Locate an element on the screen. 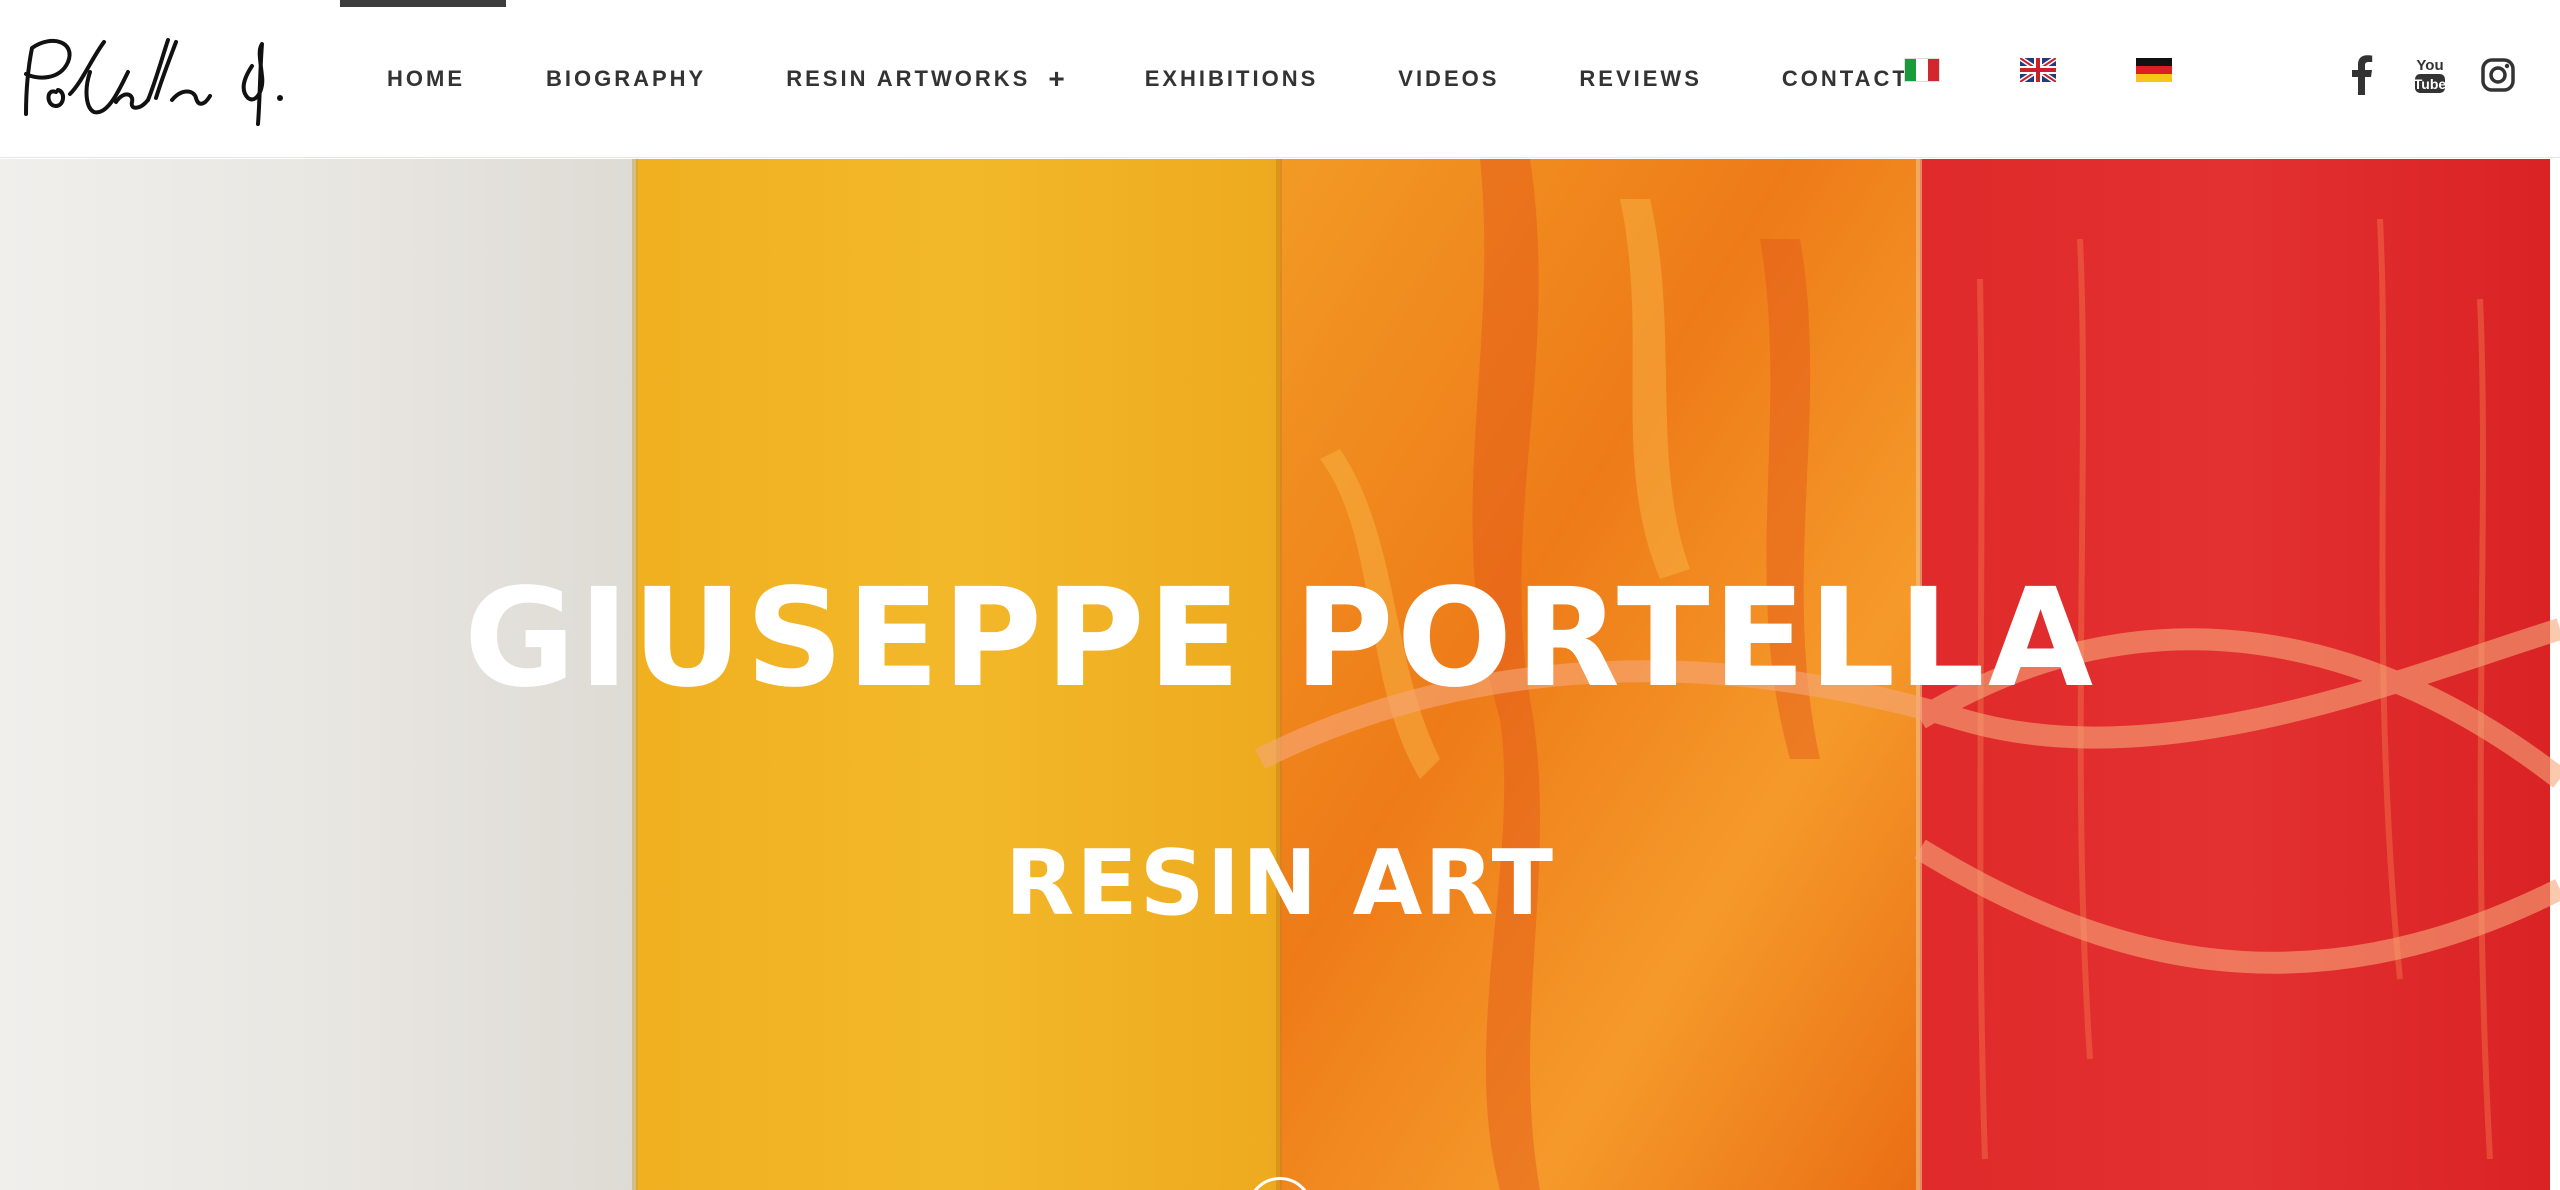 The image size is (2560, 1190). uk-flag-icon is located at coordinates (2038, 70).